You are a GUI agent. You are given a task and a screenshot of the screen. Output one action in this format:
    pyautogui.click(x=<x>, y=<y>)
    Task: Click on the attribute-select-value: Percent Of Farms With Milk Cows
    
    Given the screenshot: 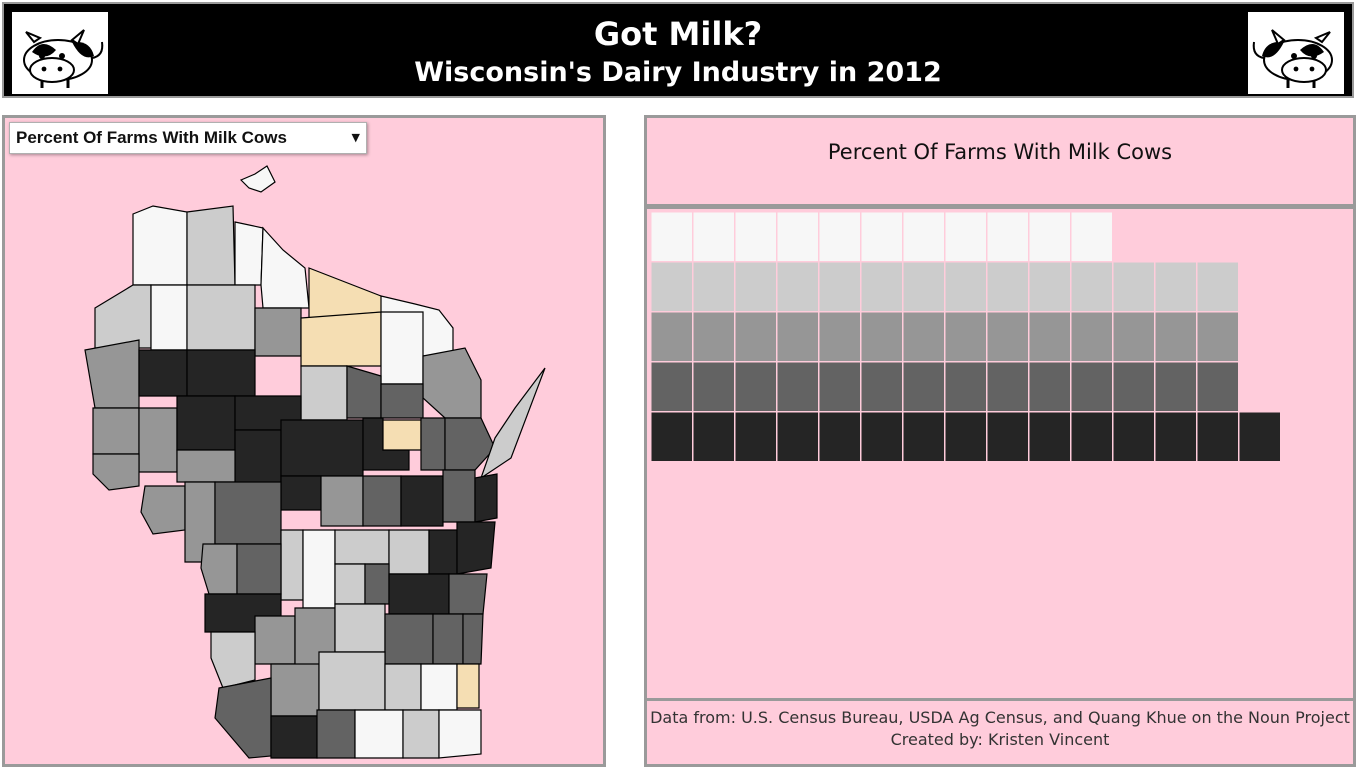 What is the action you would take?
    pyautogui.click(x=151, y=137)
    